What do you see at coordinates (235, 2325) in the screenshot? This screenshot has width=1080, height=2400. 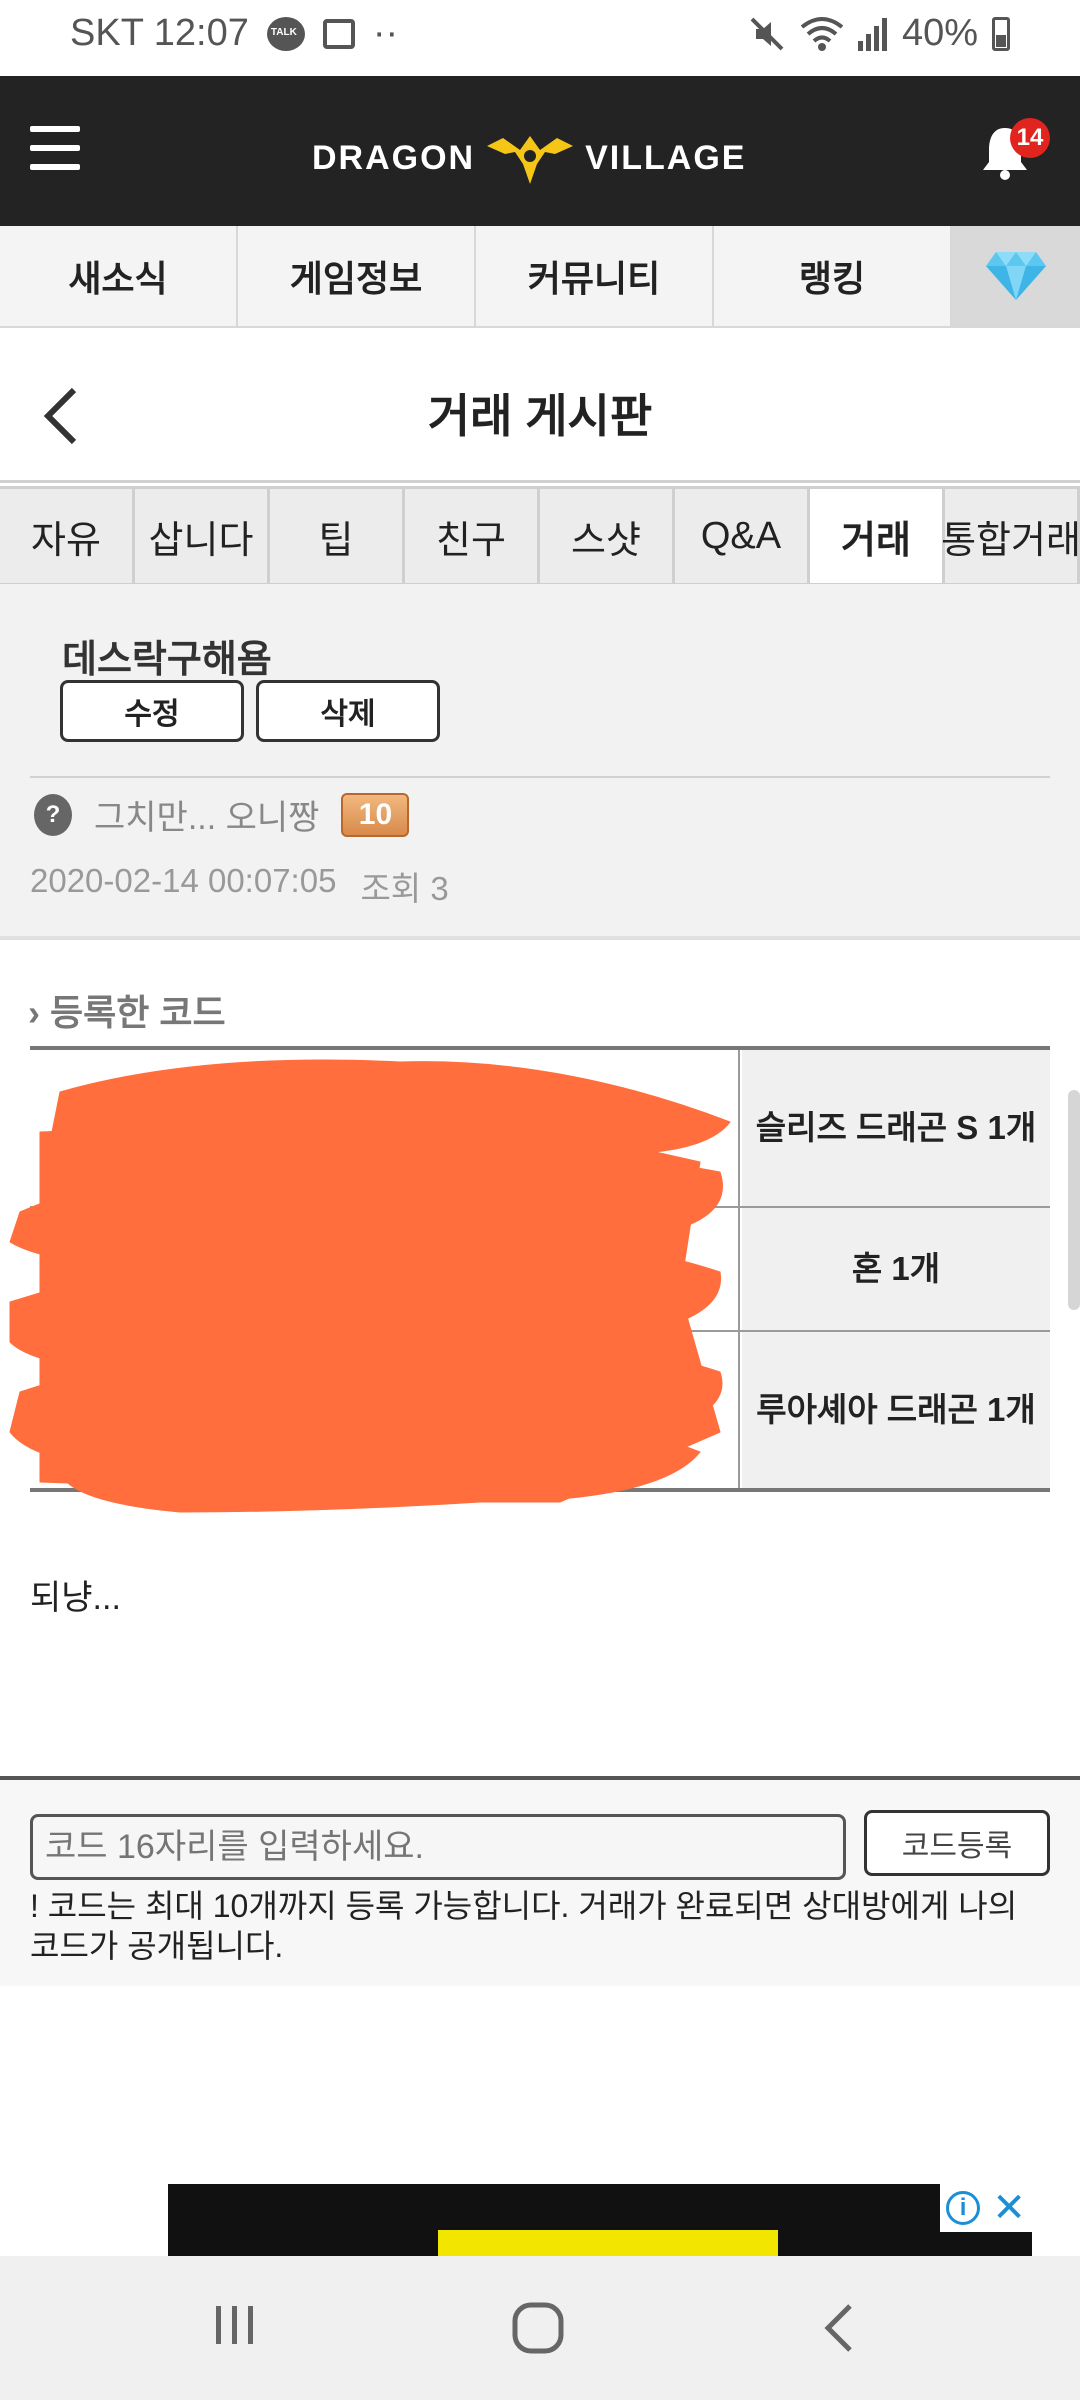 I see `recent-apps-icon` at bounding box center [235, 2325].